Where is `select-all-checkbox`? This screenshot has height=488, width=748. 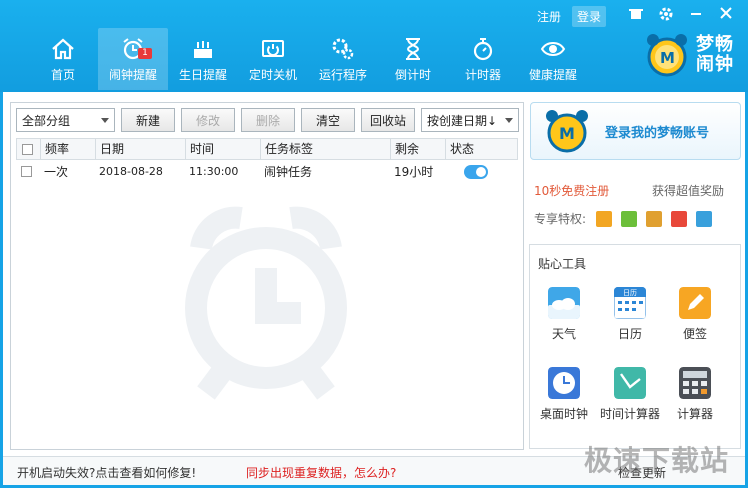
select-all-checkbox is located at coordinates (27, 149).